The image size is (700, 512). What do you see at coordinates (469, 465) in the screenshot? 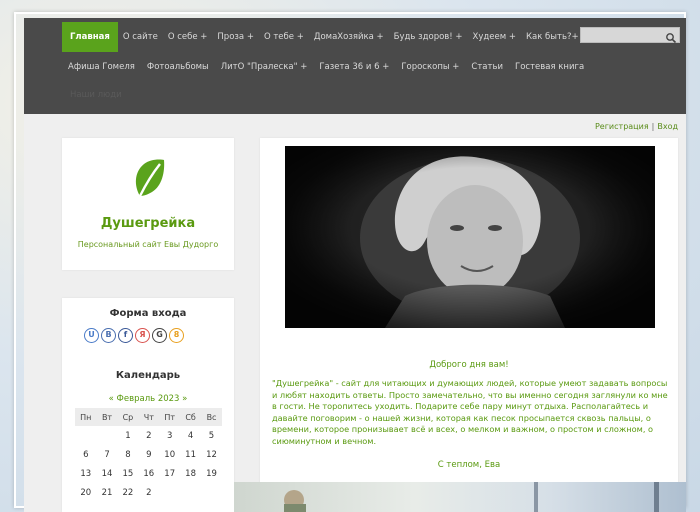
I see `signoff-text: С теплом, Ева` at bounding box center [469, 465].